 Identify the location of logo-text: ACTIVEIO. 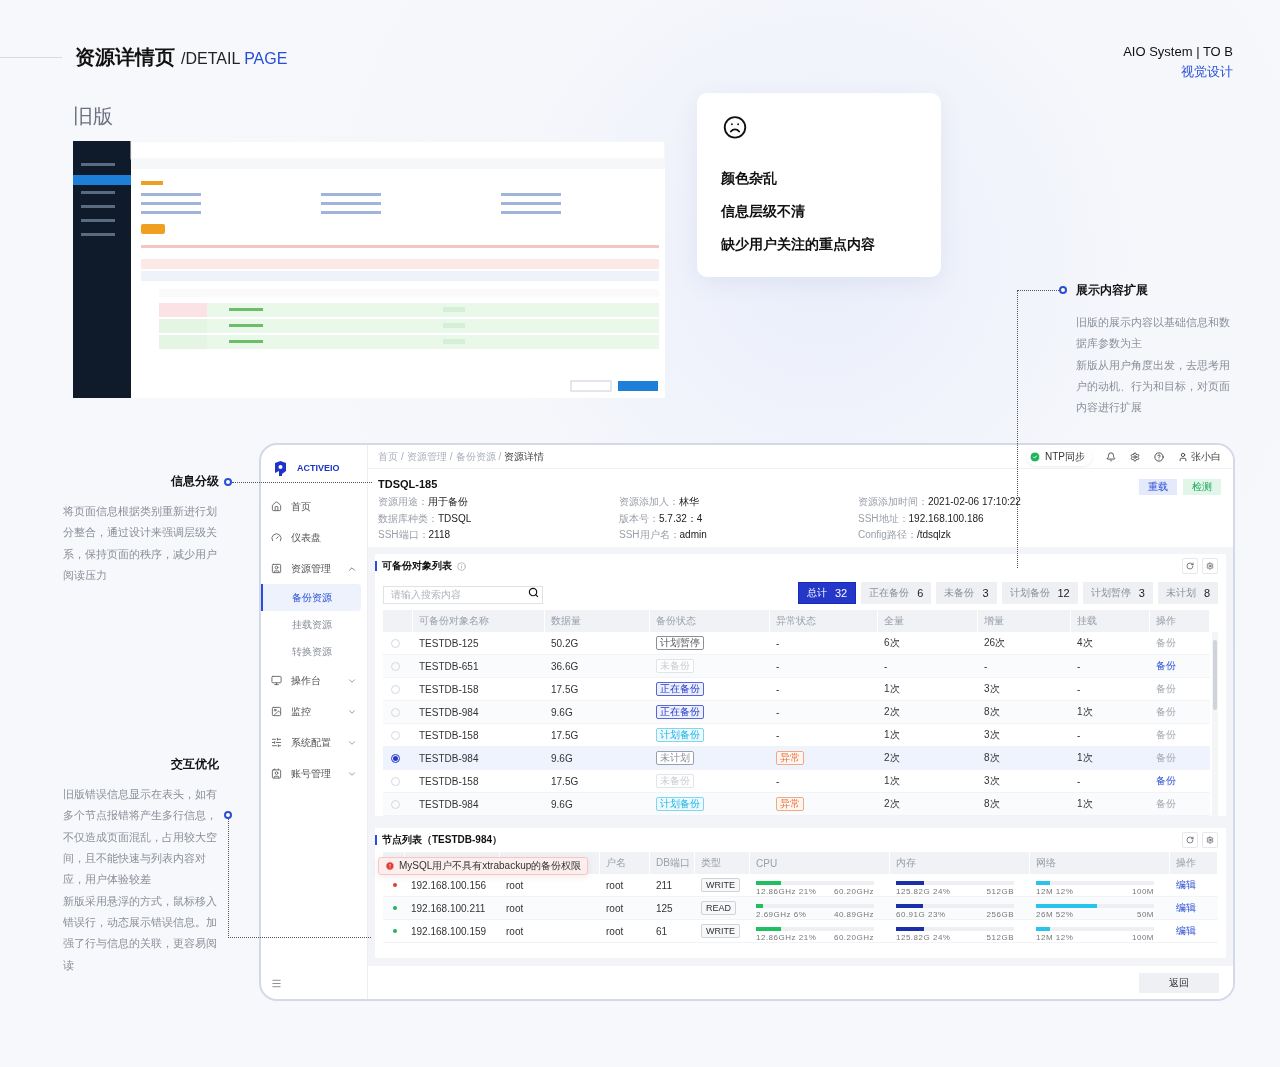
(318, 468).